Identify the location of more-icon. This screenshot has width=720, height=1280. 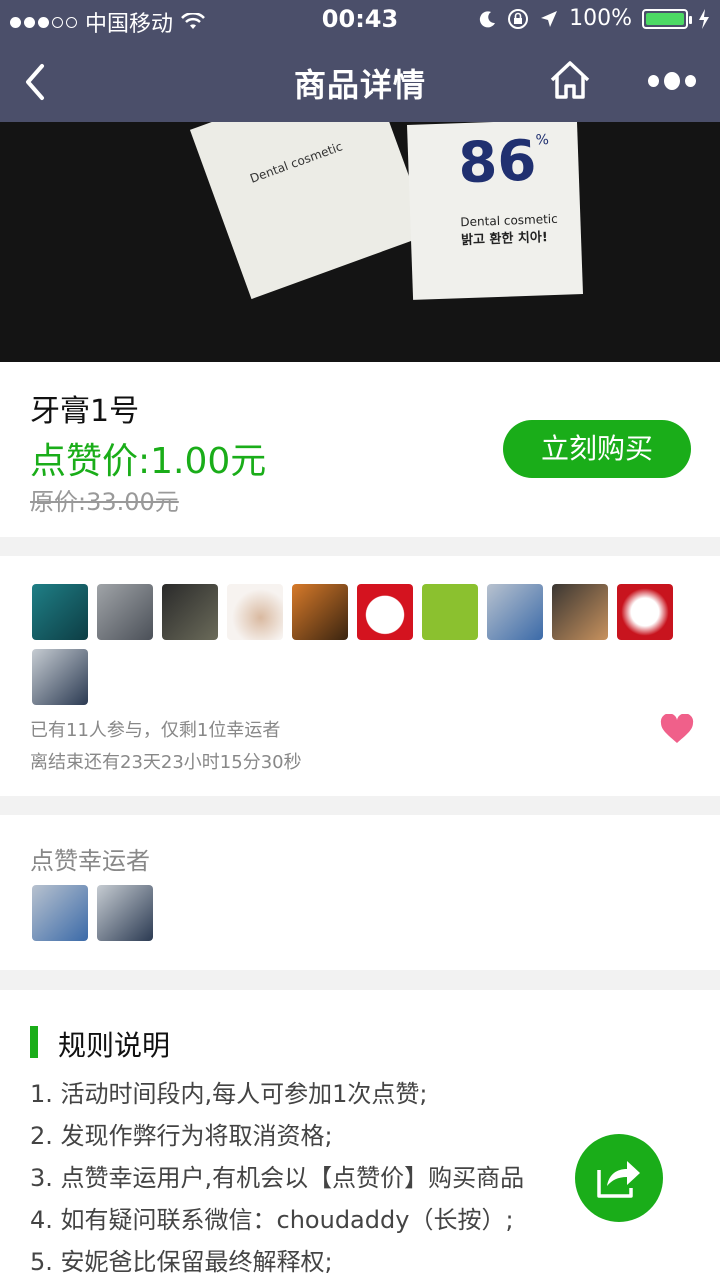
(672, 81).